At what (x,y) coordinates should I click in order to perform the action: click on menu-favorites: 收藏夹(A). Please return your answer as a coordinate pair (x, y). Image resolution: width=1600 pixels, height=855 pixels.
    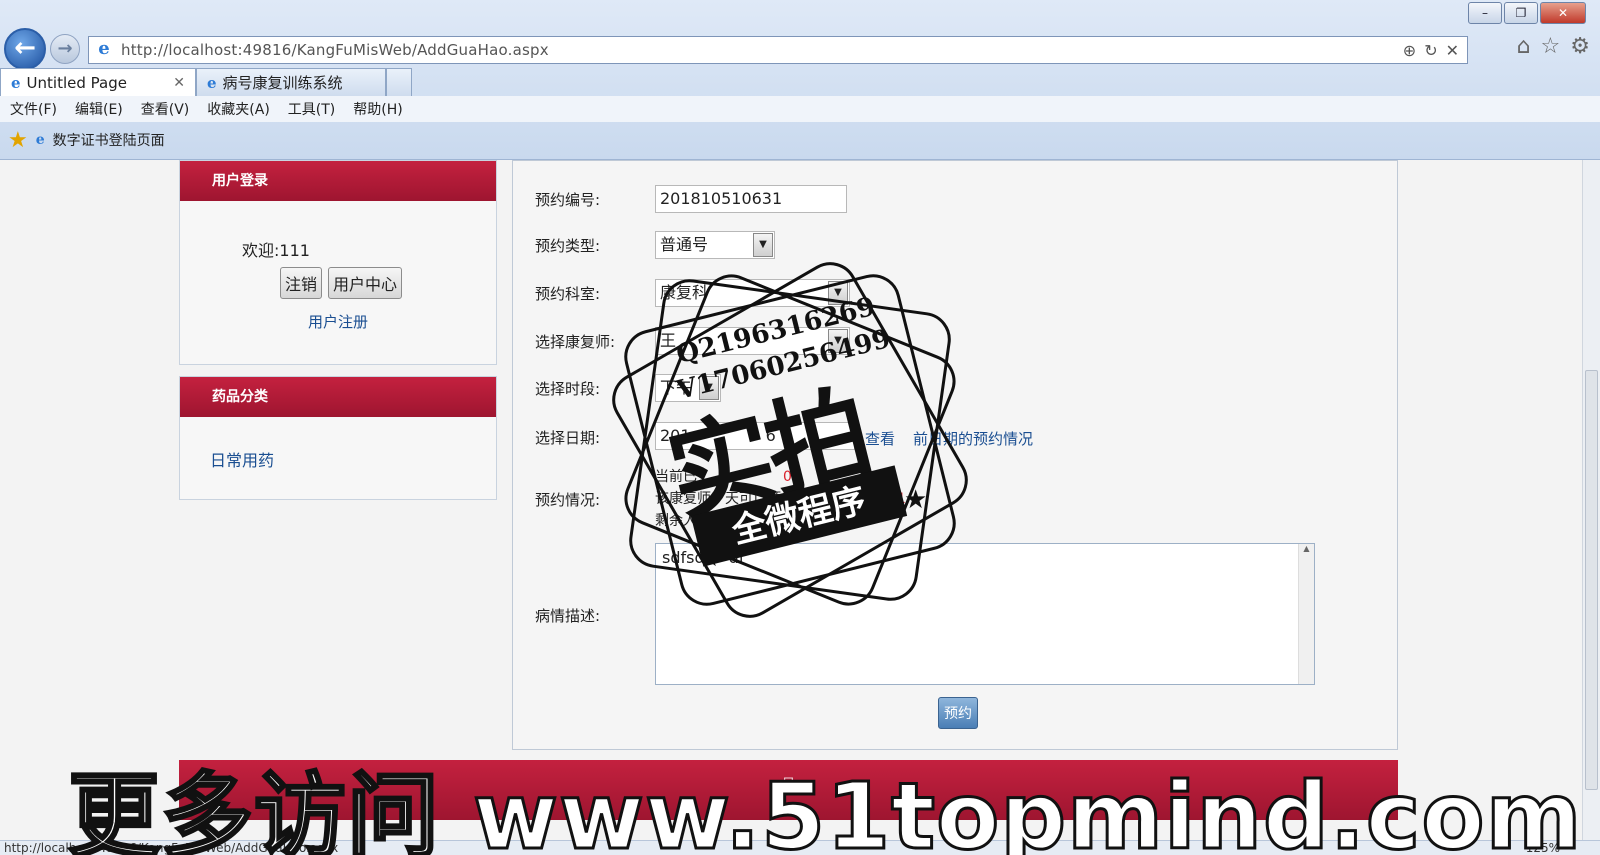
    Looking at the image, I should click on (238, 109).